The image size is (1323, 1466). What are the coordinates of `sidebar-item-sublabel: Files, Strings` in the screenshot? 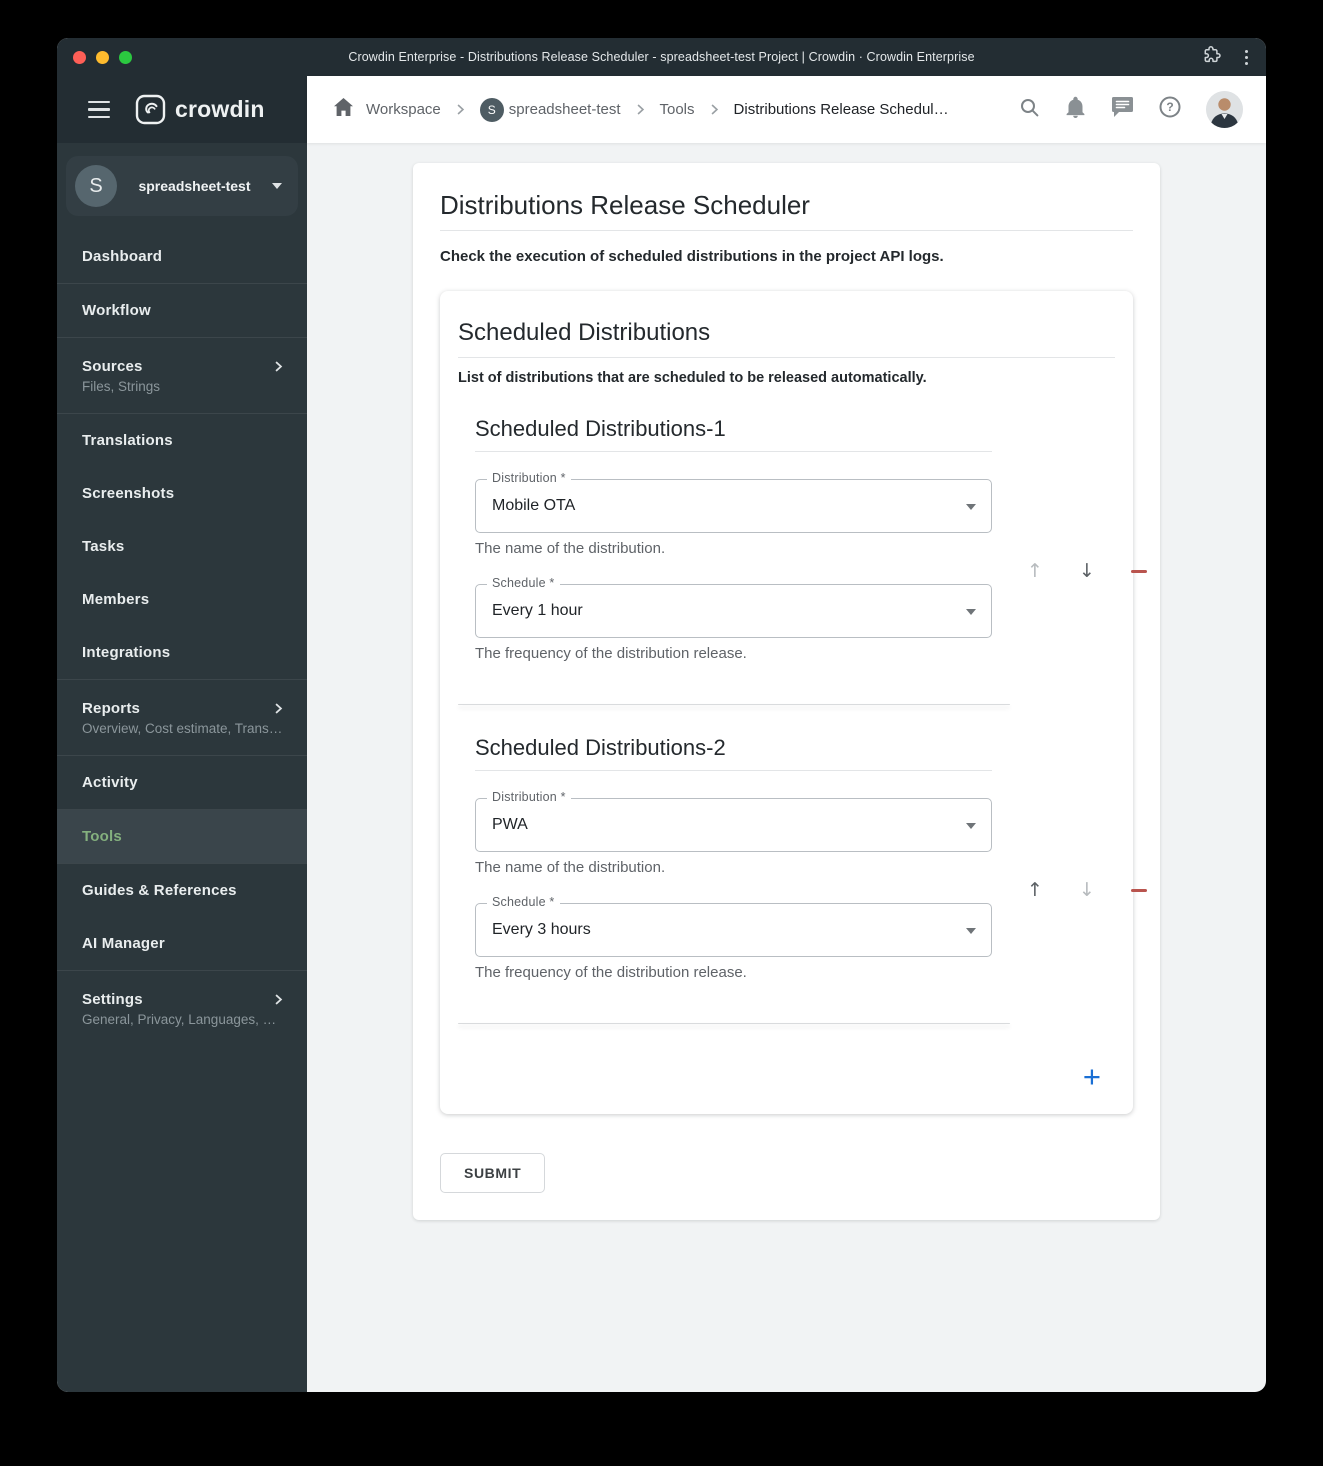 It's located at (121, 386).